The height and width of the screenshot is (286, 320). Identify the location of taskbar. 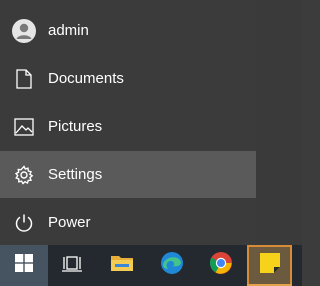
(151, 265).